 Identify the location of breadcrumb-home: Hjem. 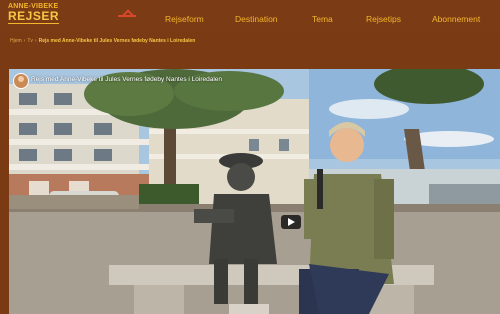
(16, 41).